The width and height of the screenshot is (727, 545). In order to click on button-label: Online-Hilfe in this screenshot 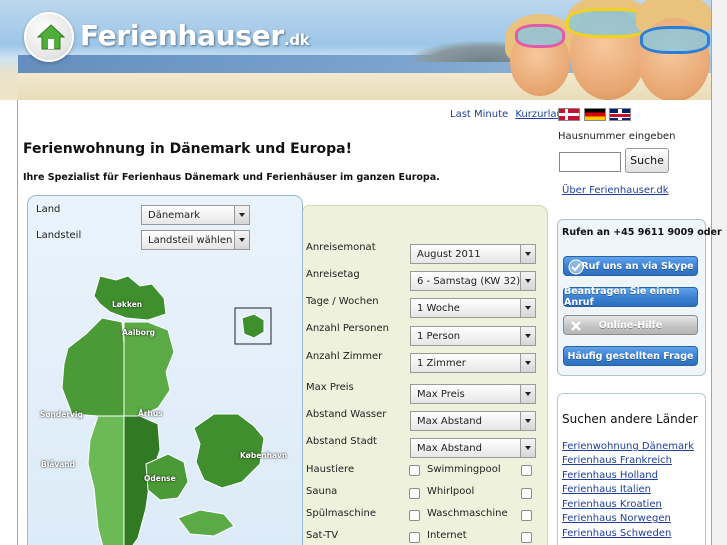, I will do `click(630, 325)`.